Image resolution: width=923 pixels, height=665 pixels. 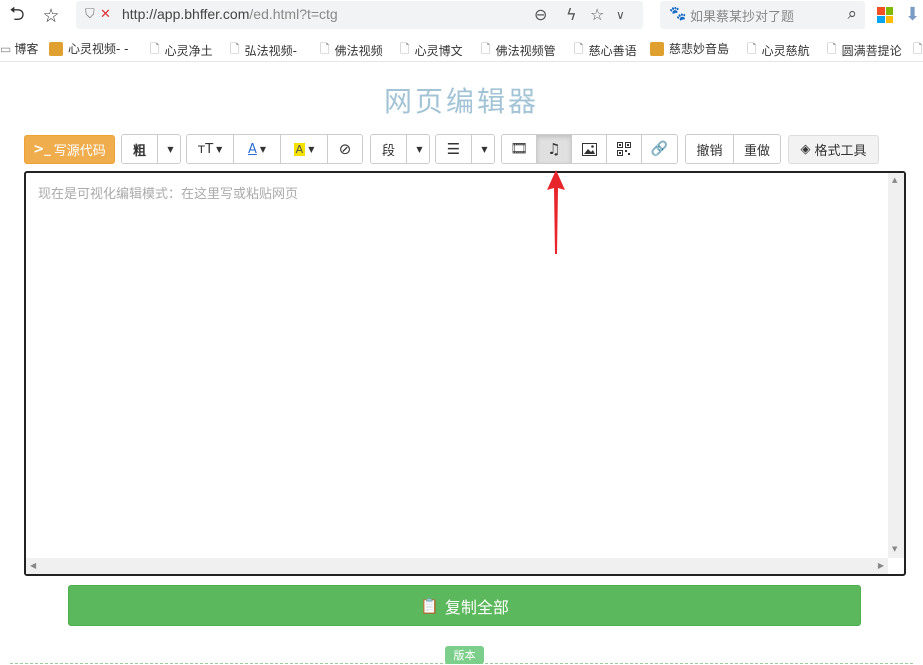 I want to click on download-icon: ⬇, so click(x=912, y=14).